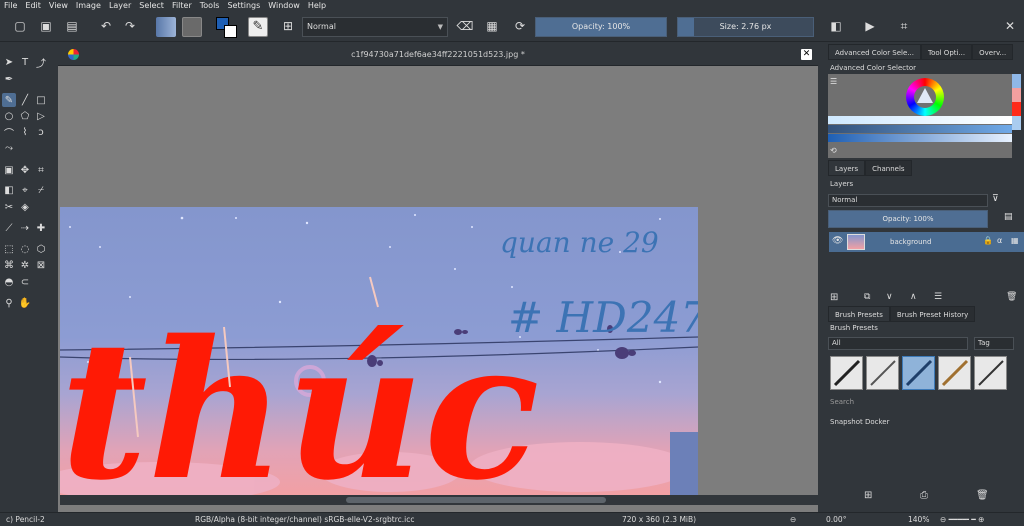 The height and width of the screenshot is (526, 1024). I want to click on delete-snapshot-icon: 🗑, so click(982, 495).